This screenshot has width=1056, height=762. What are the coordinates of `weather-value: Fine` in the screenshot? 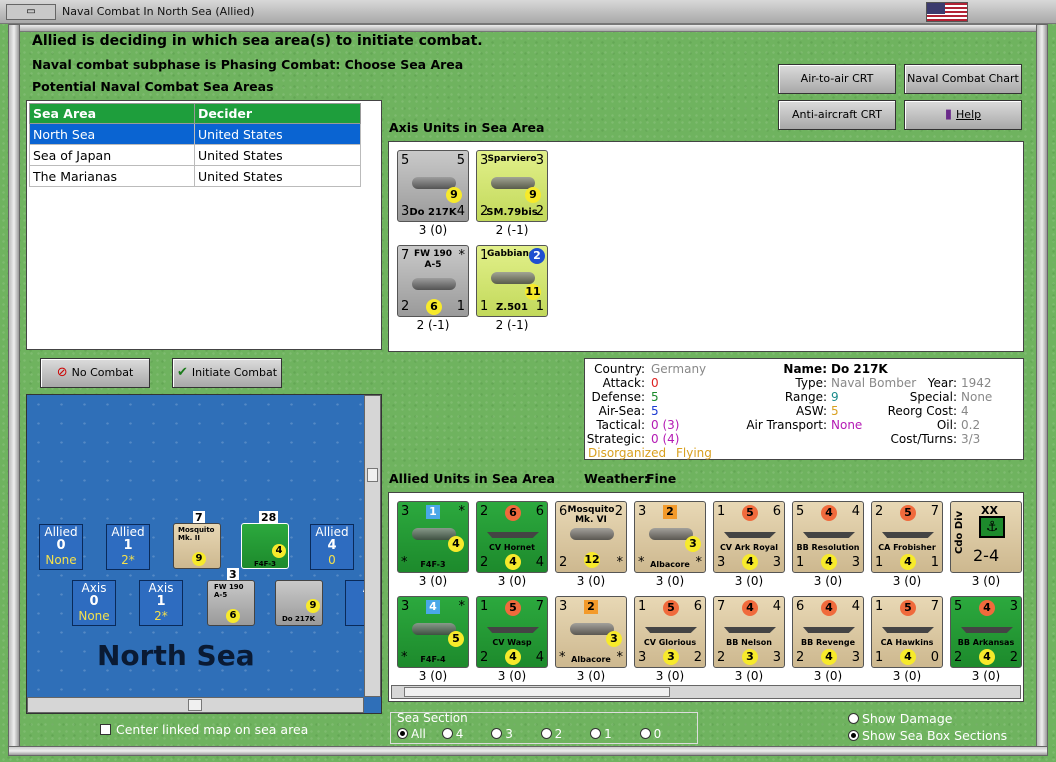 It's located at (661, 478).